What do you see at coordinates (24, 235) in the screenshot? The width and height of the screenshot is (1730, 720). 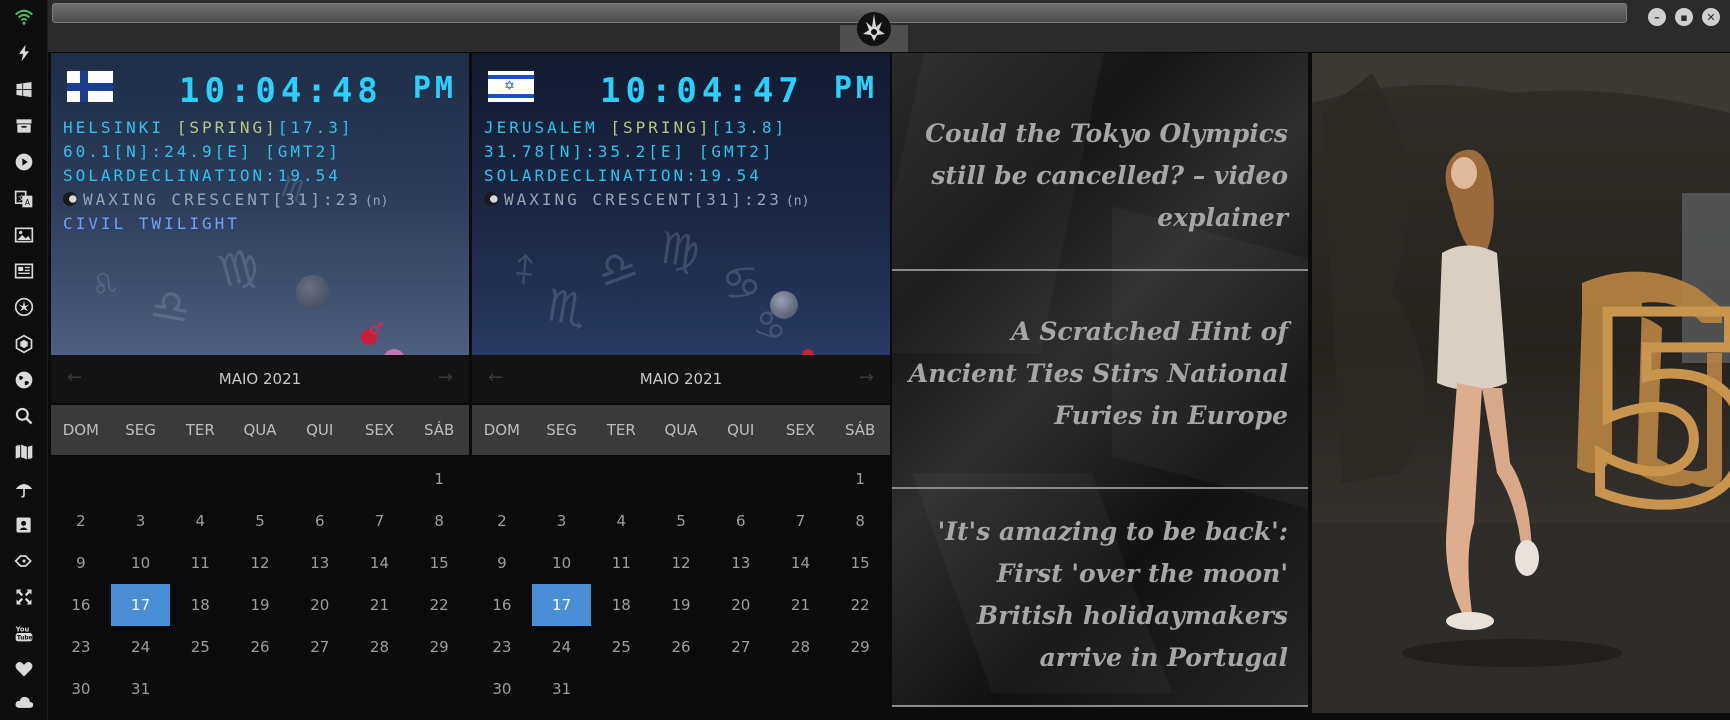 I see `image-icon` at bounding box center [24, 235].